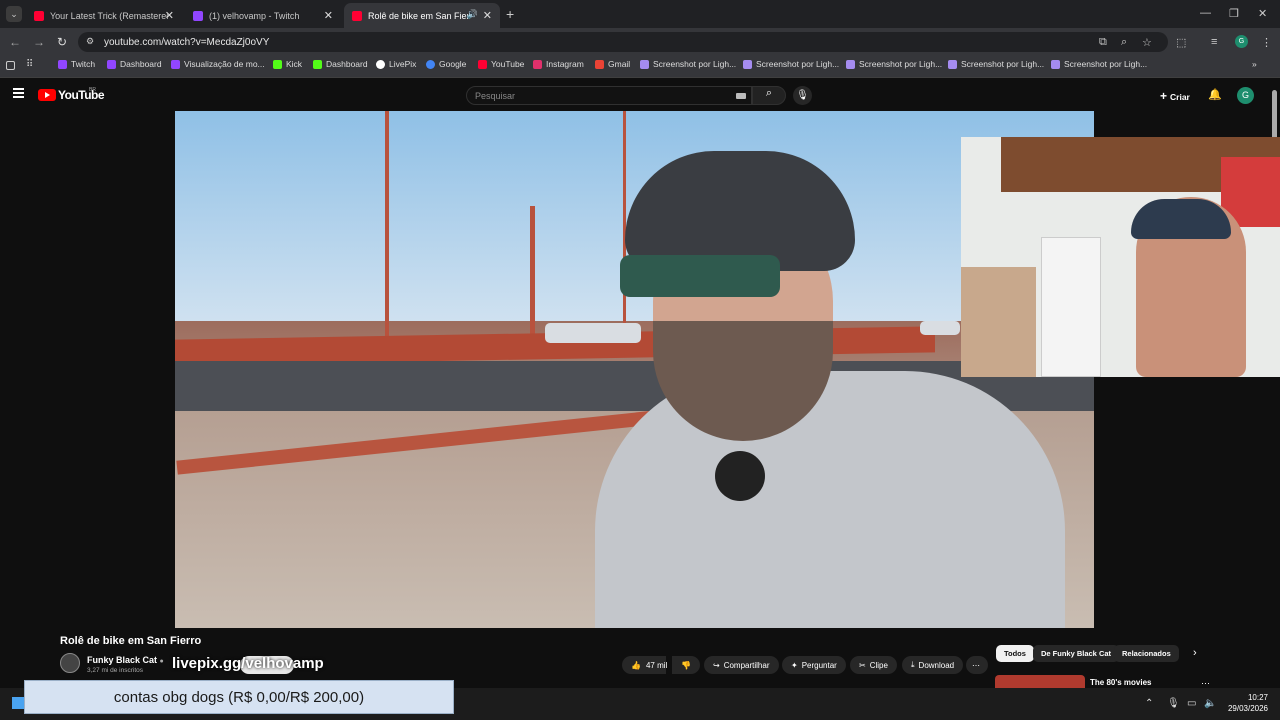 This screenshot has width=1280, height=720. Describe the element at coordinates (186, 42) in the screenshot. I see `url-text: youtube.com/watch?v=MecdaZj0oVY` at that location.